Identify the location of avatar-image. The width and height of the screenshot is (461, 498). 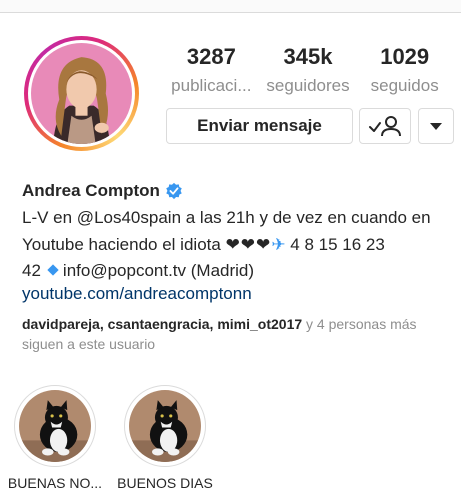
(81, 93).